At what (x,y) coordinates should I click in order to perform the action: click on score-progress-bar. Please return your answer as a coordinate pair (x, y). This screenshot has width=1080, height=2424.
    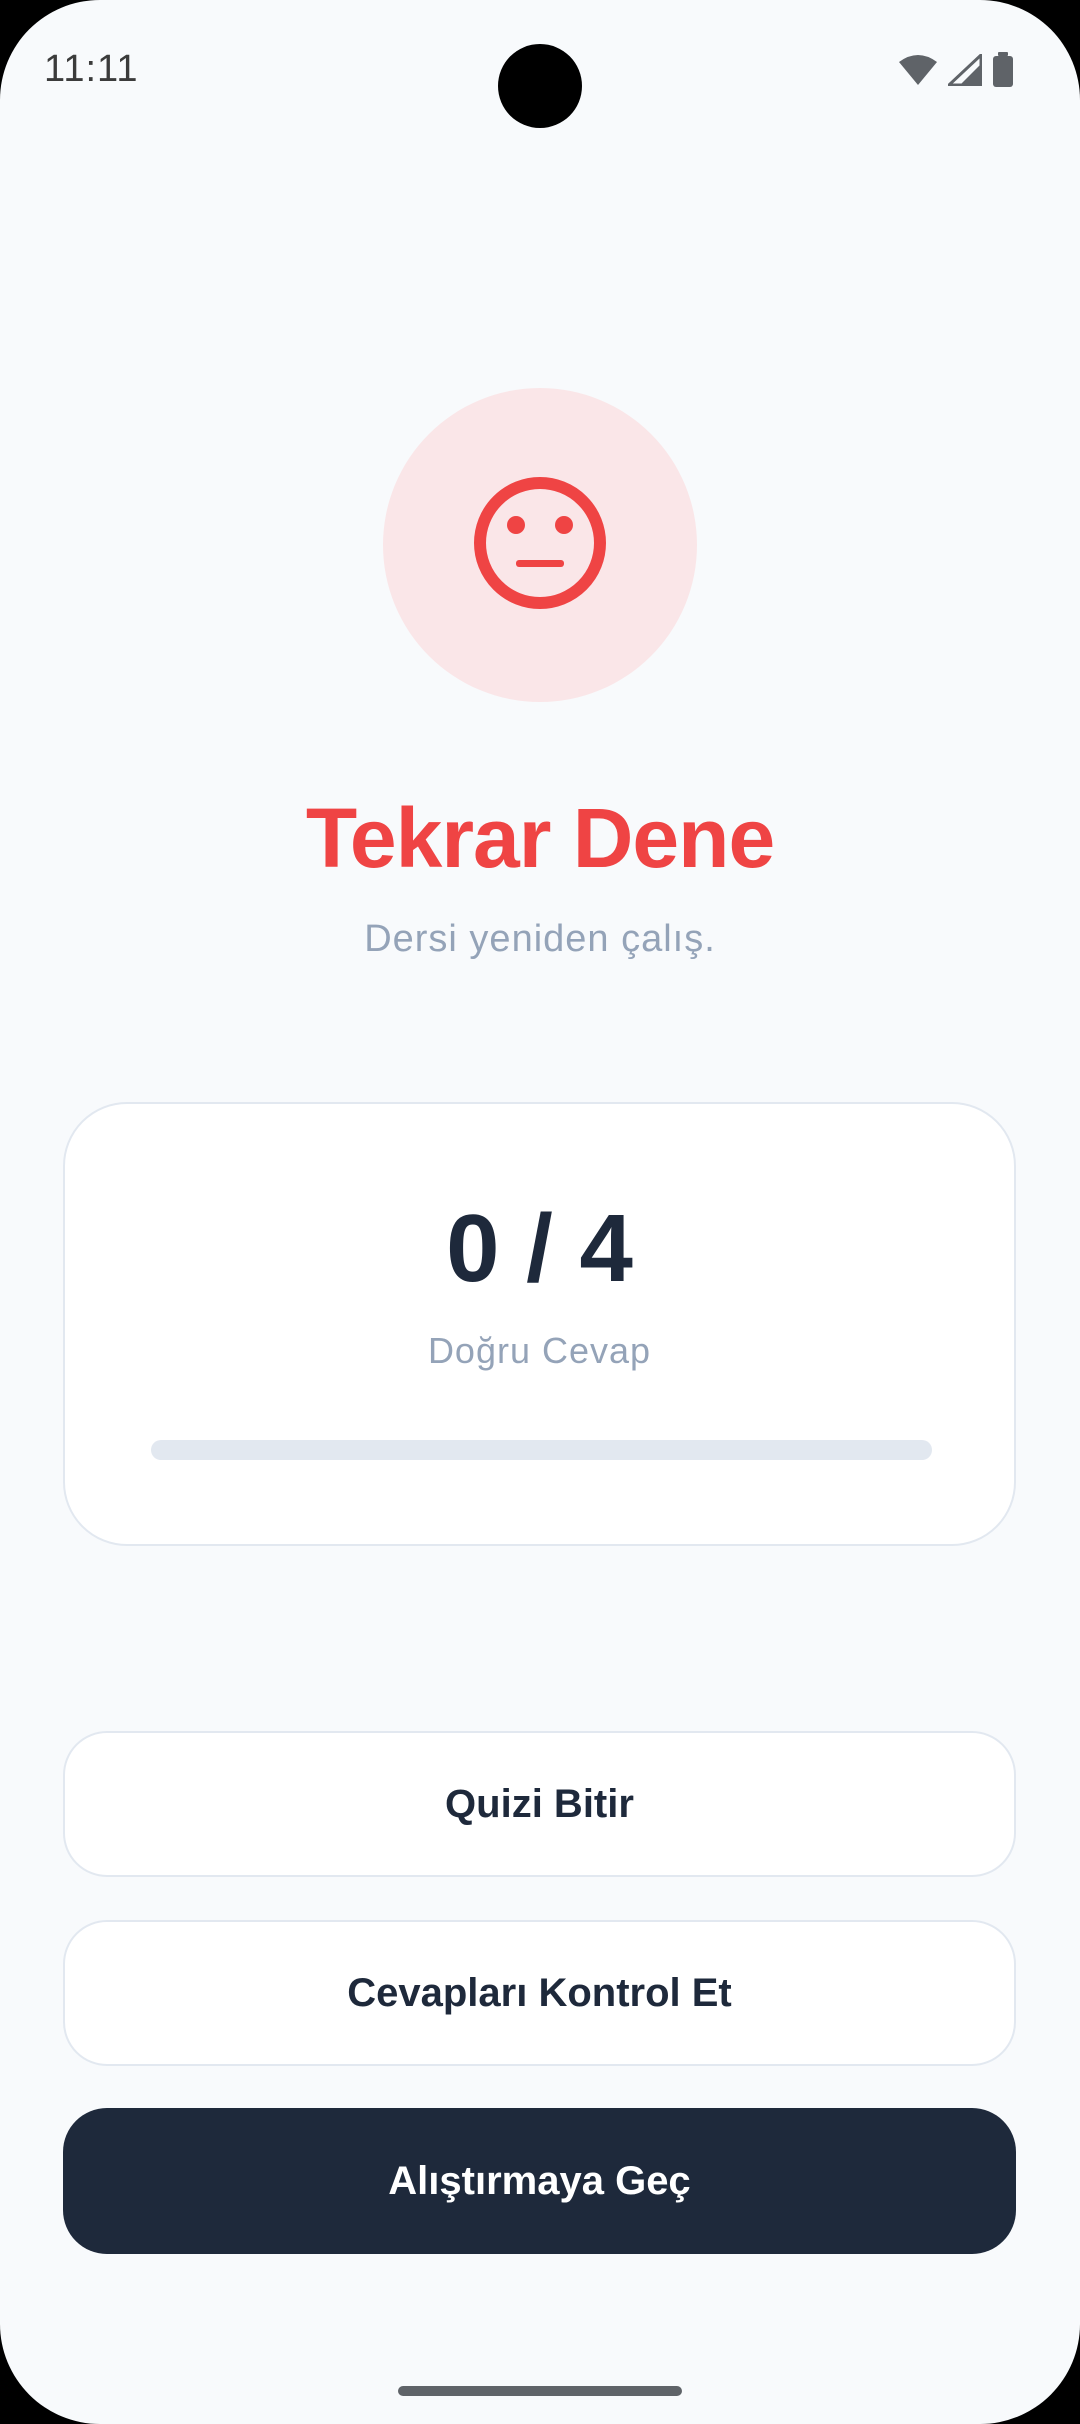
    Looking at the image, I should click on (541, 1450).